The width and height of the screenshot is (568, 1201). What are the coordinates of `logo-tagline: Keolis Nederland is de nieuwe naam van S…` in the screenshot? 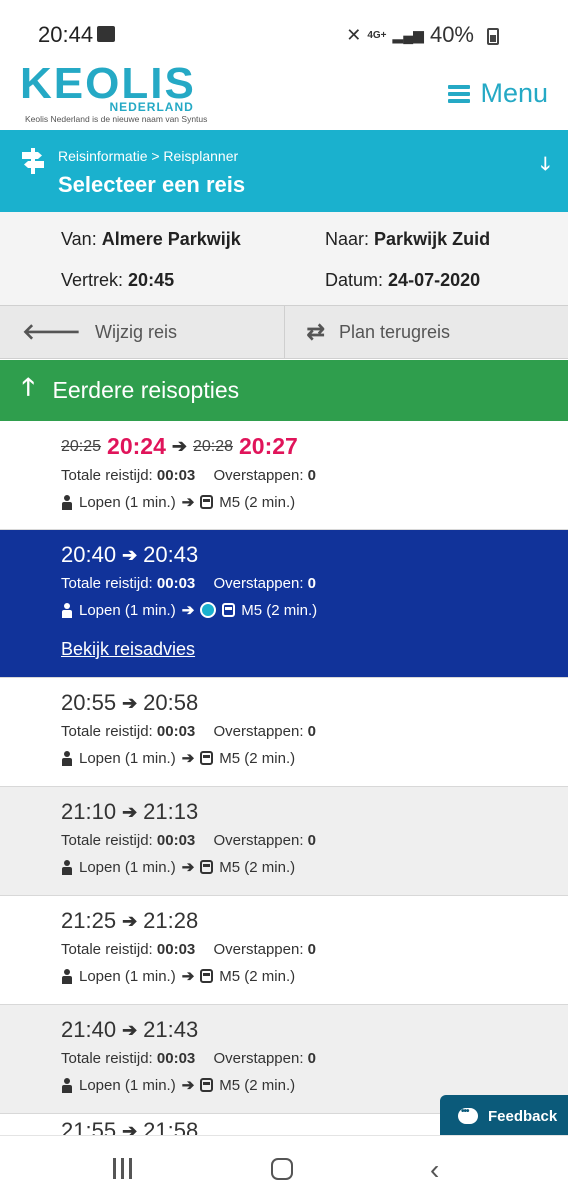 It's located at (135, 119).